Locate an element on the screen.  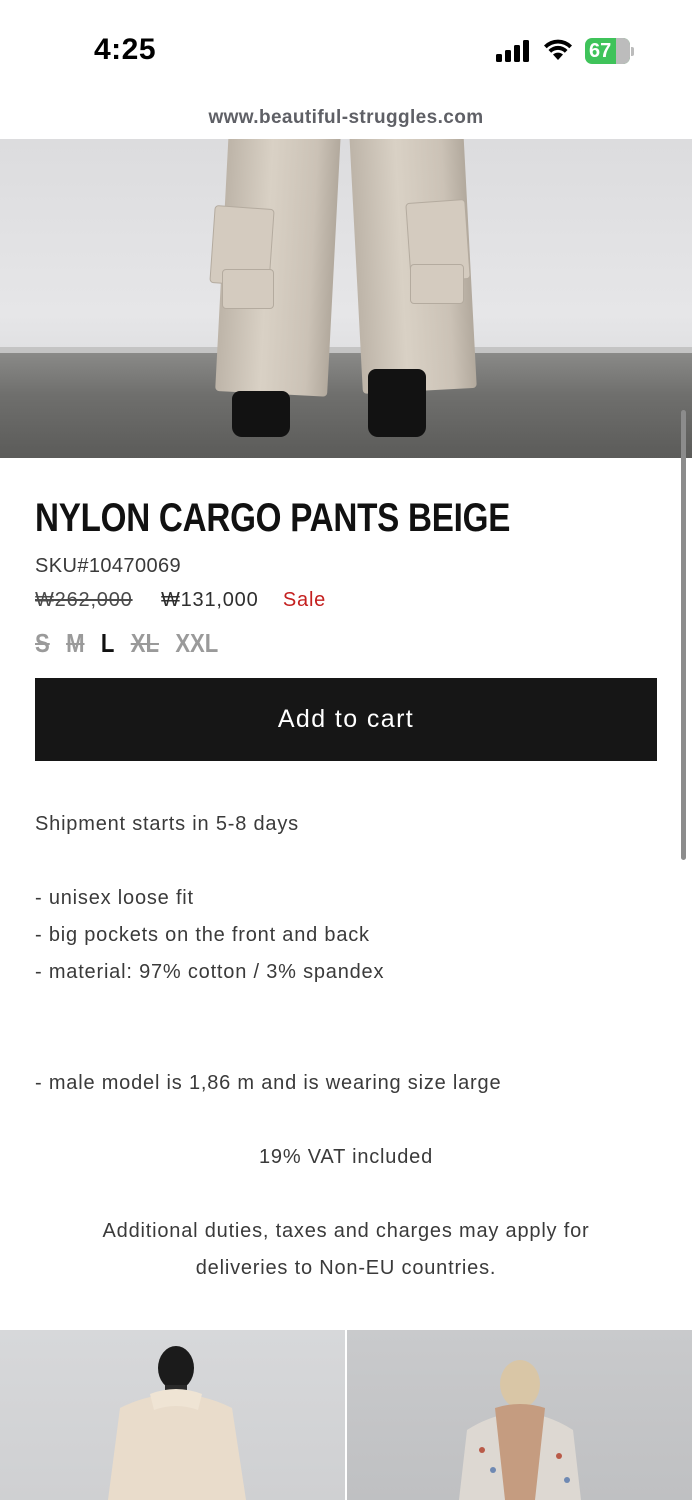
battery-charging-icon: 67 is located at coordinates (610, 51).